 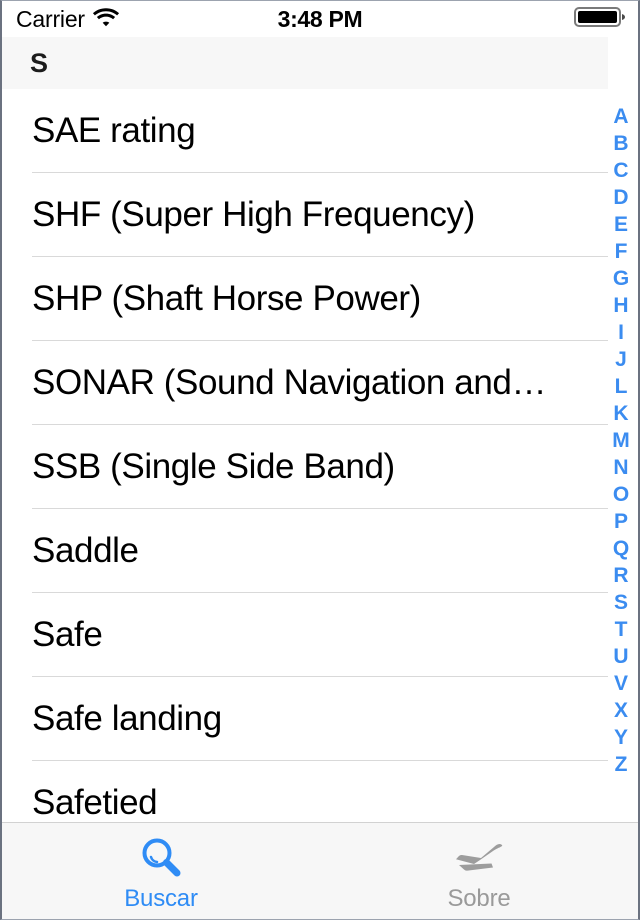 I want to click on index-letter-x: X, so click(x=621, y=710).